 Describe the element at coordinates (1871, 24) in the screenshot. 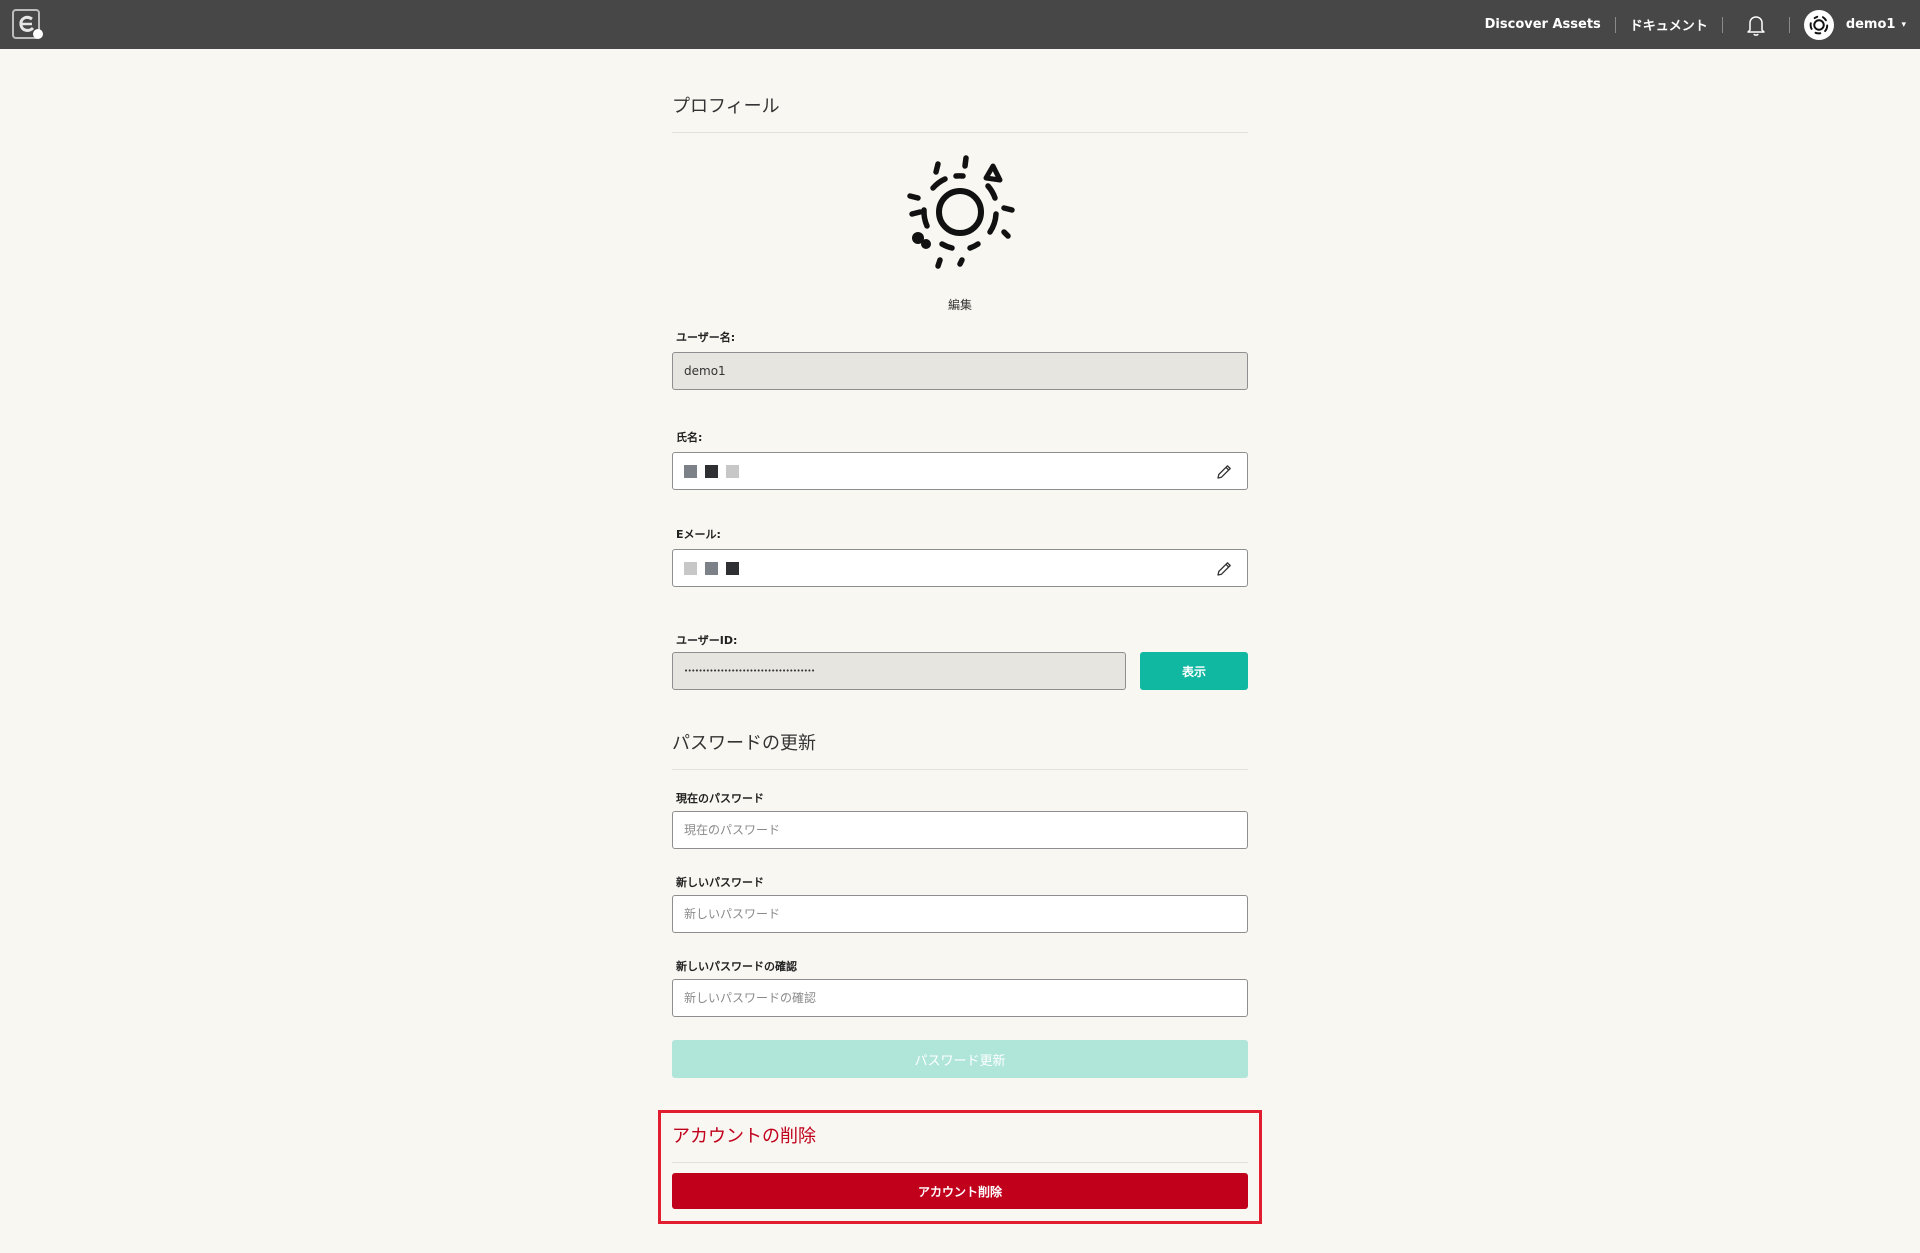

I see `user-name: demo1` at that location.